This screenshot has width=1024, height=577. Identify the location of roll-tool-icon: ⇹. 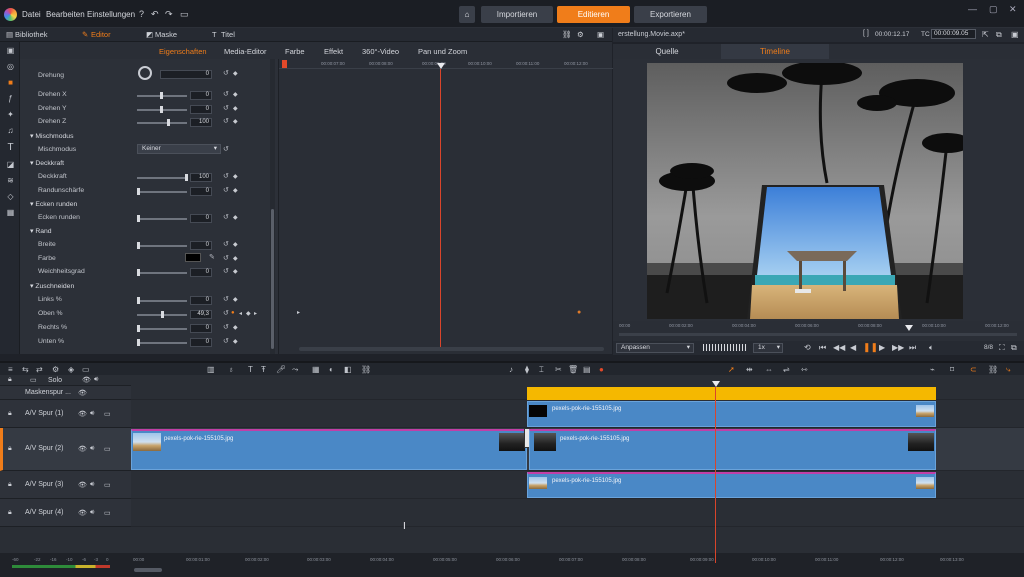
(749, 369).